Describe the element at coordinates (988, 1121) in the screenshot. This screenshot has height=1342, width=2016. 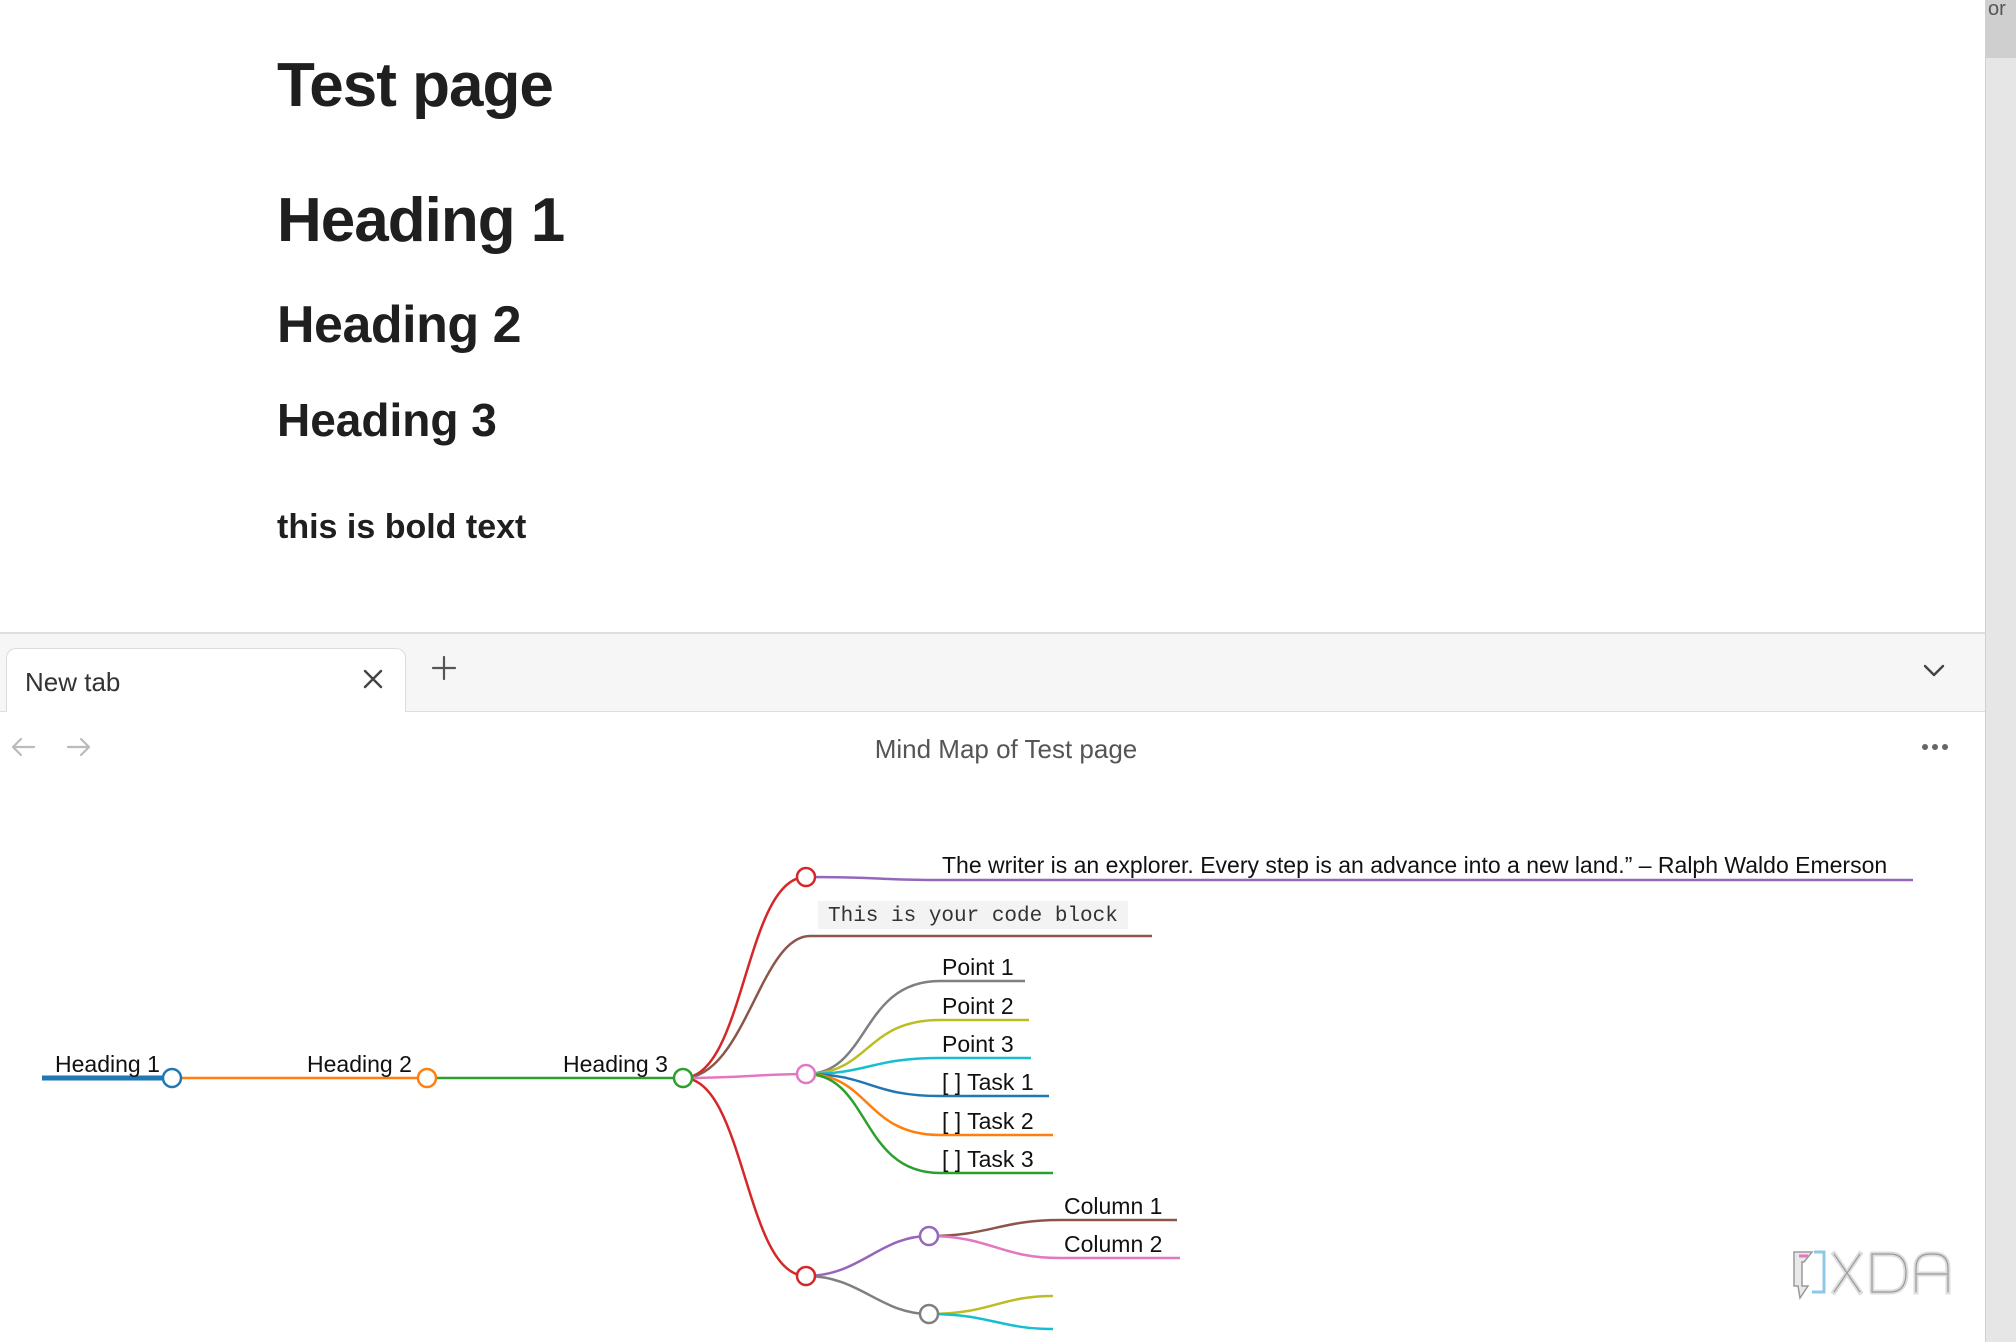
I see `label-task-2: [ ] Task 2` at that location.